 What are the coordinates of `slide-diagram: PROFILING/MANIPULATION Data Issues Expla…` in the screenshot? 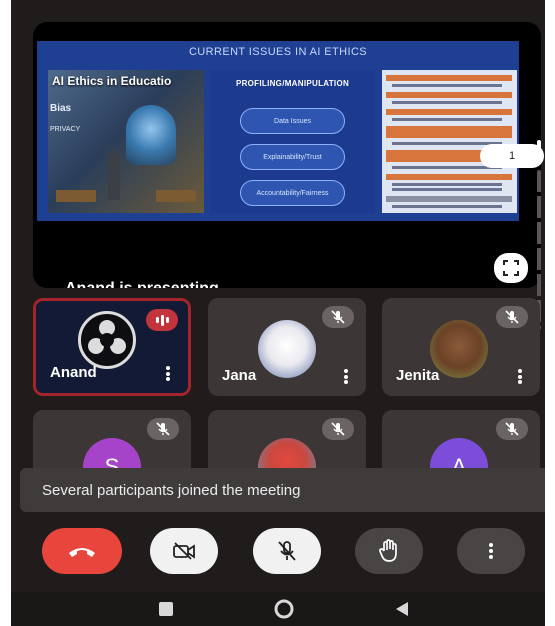 It's located at (292, 141).